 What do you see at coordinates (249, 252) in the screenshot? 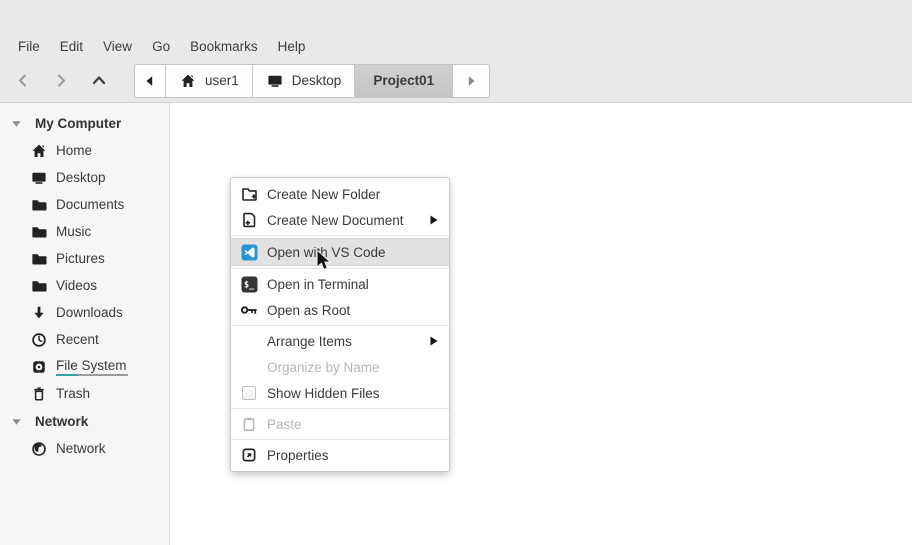
I see `vscode-icon` at bounding box center [249, 252].